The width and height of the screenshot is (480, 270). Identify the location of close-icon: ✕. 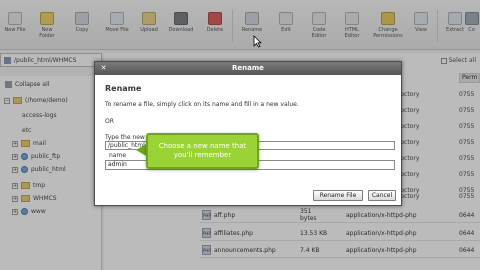
(103, 68).